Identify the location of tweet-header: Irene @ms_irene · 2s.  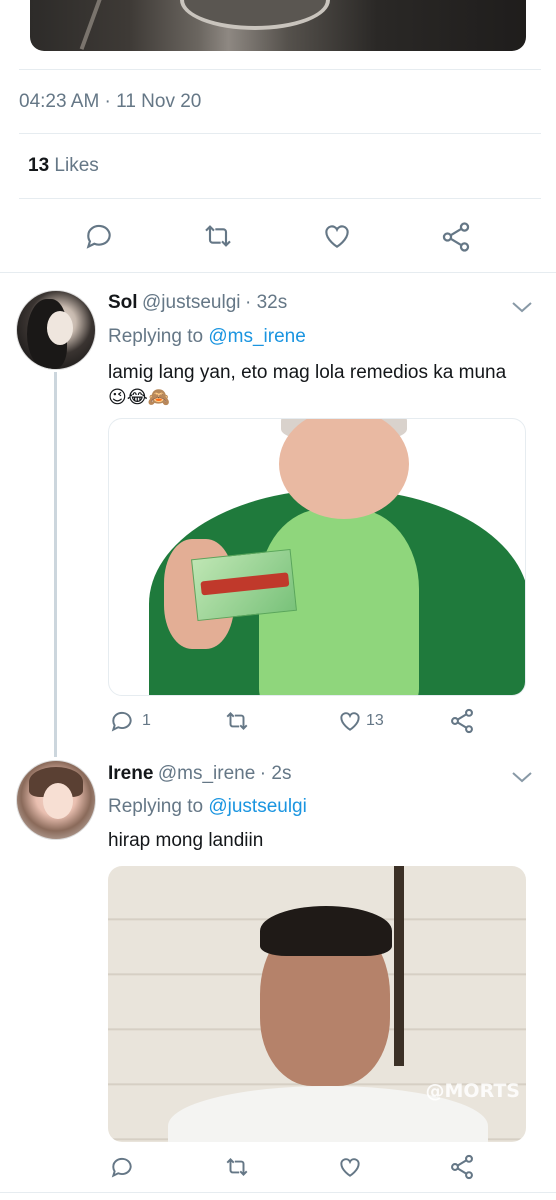
(199, 774).